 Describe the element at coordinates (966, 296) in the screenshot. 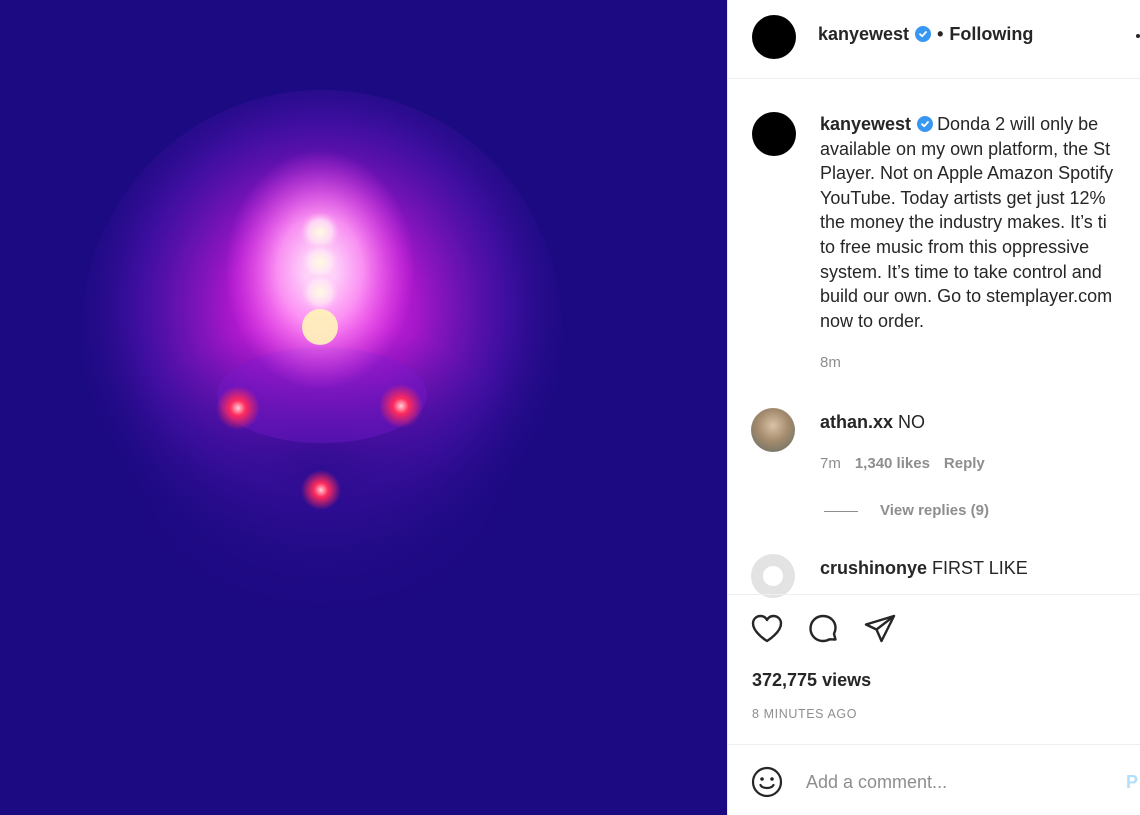

I see `caption-line: build our own. Go to stemplayer.com` at that location.